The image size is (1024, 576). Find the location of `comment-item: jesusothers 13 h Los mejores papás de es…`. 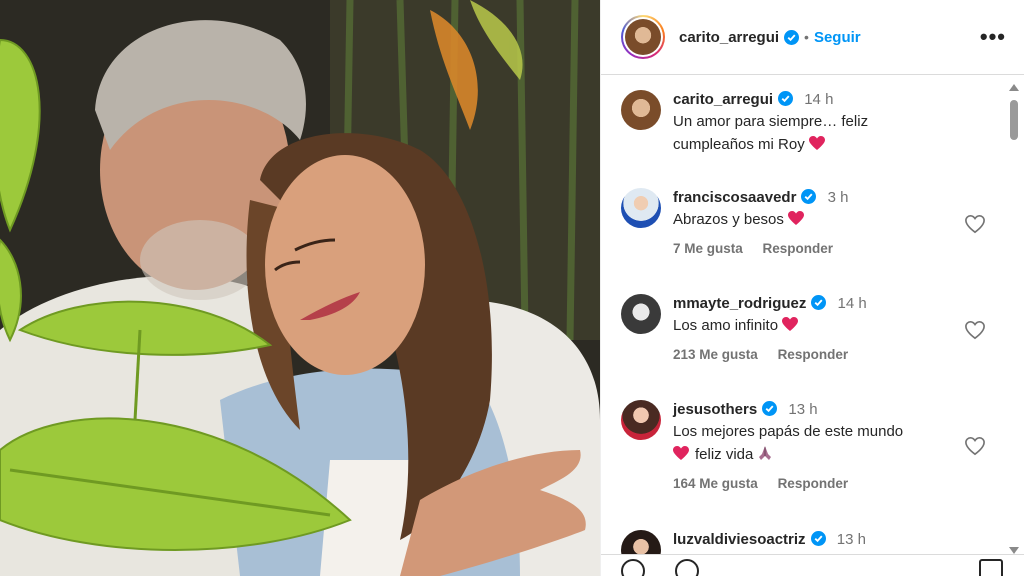

comment-item: jesusothers 13 h Los mejores papás de es… is located at coordinates (807, 445).